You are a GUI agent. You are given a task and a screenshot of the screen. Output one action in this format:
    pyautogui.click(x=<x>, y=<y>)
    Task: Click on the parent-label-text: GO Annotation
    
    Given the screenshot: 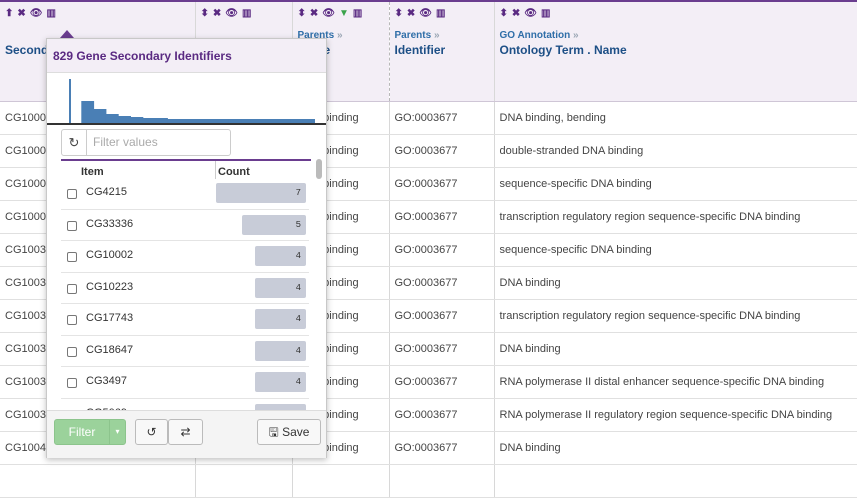 What is the action you would take?
    pyautogui.click(x=535, y=35)
    